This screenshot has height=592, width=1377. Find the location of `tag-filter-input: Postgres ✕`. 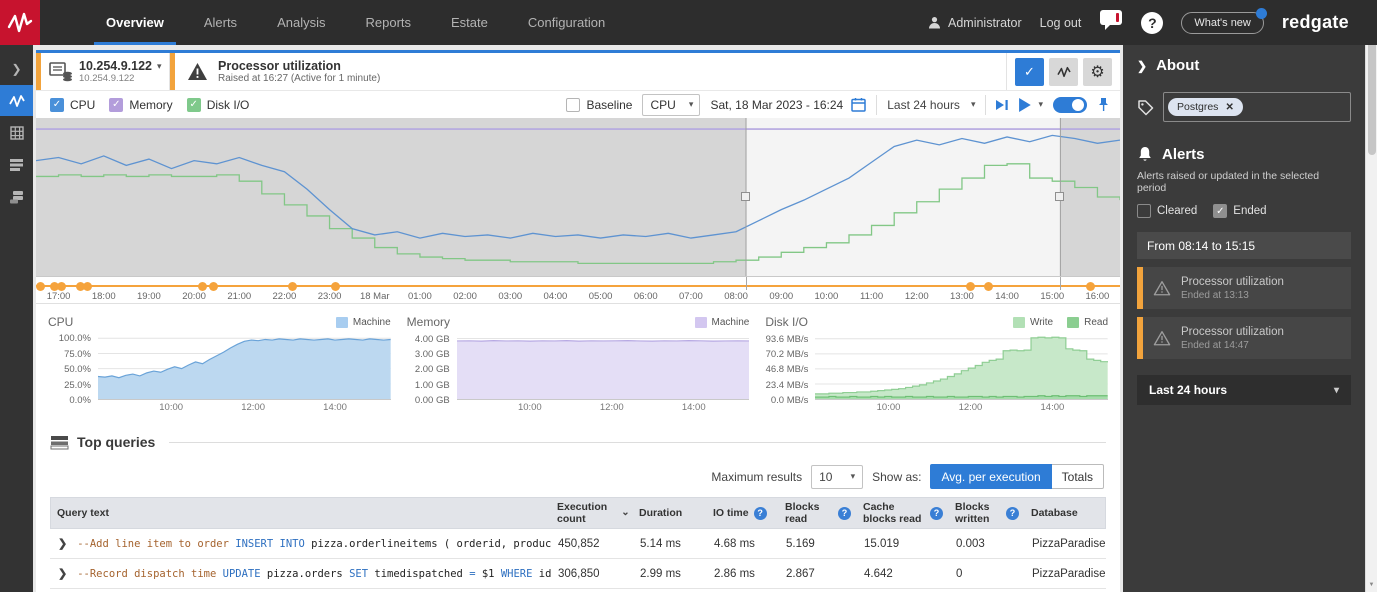

tag-filter-input: Postgres ✕ is located at coordinates (1257, 107).